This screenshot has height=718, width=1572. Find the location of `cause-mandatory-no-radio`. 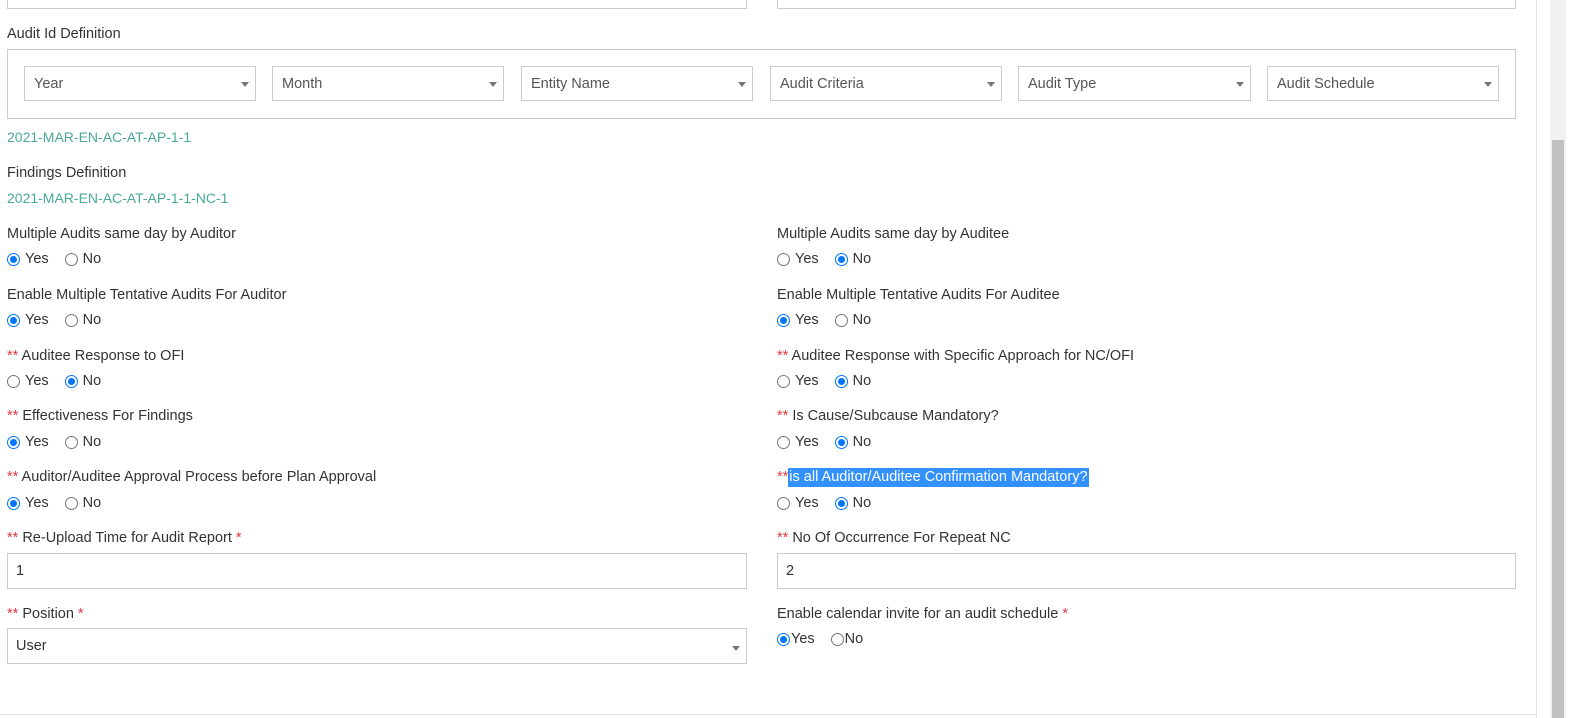

cause-mandatory-no-radio is located at coordinates (841, 442).